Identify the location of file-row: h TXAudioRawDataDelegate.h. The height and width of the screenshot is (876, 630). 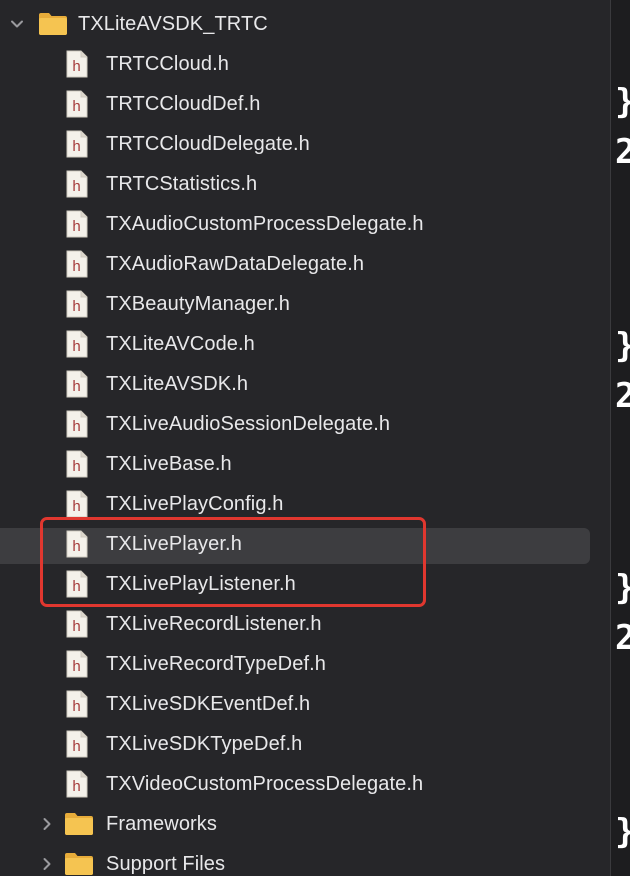
(305, 264).